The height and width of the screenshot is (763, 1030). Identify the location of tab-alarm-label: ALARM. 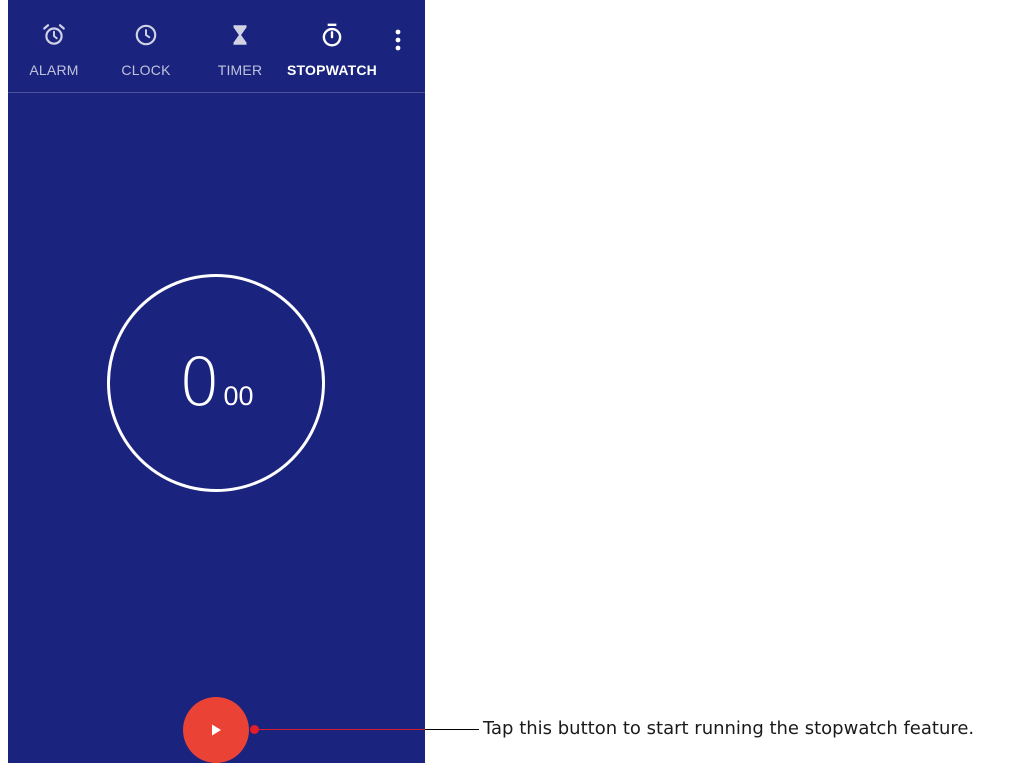
(54, 70).